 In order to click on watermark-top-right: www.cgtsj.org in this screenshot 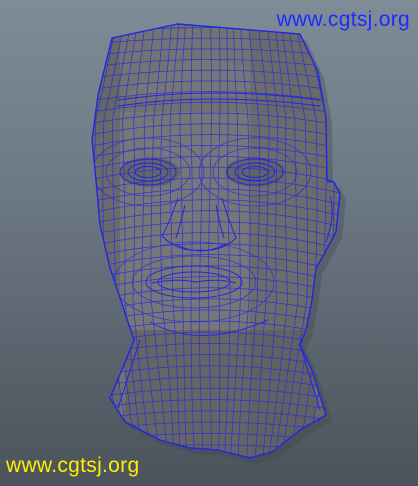, I will do `click(343, 19)`.